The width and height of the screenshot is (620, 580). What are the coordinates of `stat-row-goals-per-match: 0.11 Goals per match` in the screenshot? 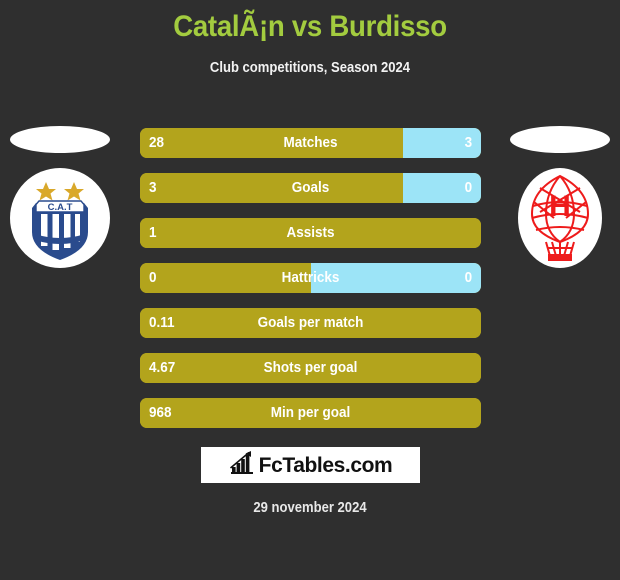 It's located at (310, 323).